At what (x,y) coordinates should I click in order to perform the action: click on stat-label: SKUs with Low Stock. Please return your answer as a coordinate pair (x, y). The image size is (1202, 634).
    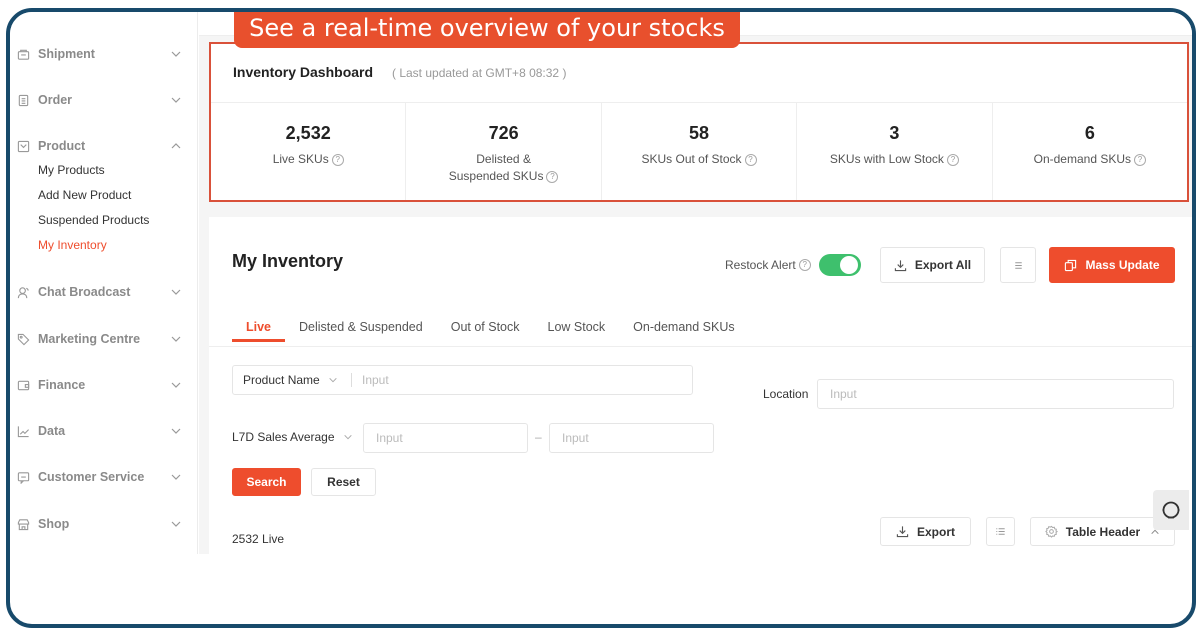
    Looking at the image, I should click on (886, 159).